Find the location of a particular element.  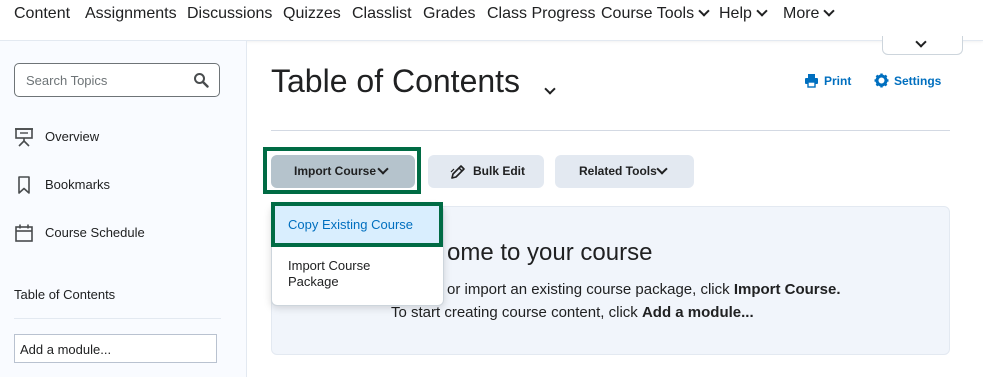

nav-course-tools: Course Tools is located at coordinates (655, 14).